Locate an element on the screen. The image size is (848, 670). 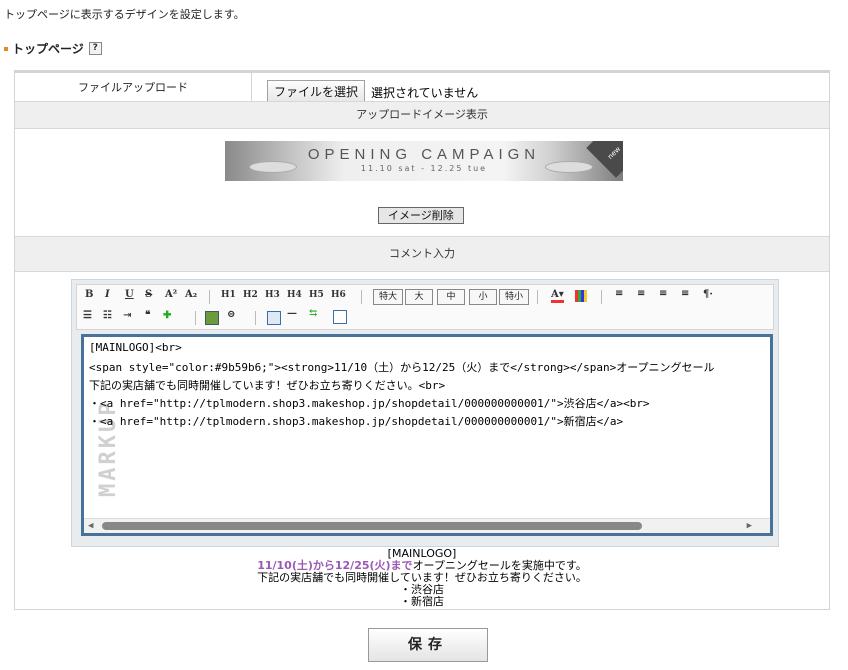
align-center-icon: ≡ is located at coordinates (641, 293).